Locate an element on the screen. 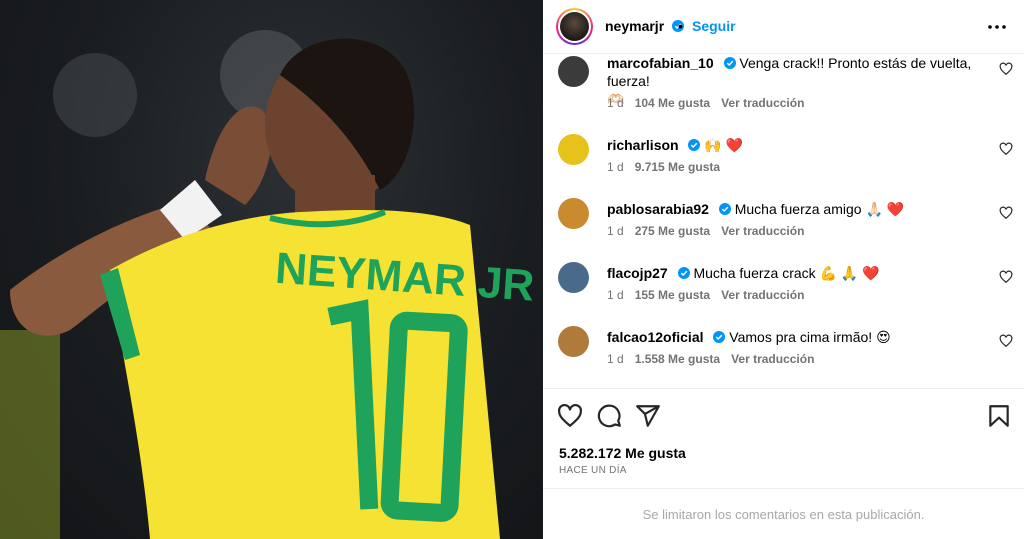 Image resolution: width=1024 pixels, height=539 pixels. heart-icon is located at coordinates (570, 416).